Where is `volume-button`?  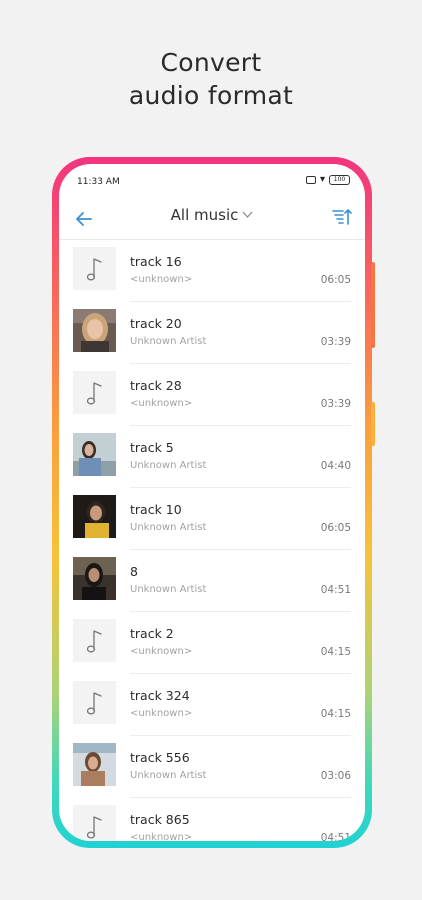
volume-button is located at coordinates (373, 305).